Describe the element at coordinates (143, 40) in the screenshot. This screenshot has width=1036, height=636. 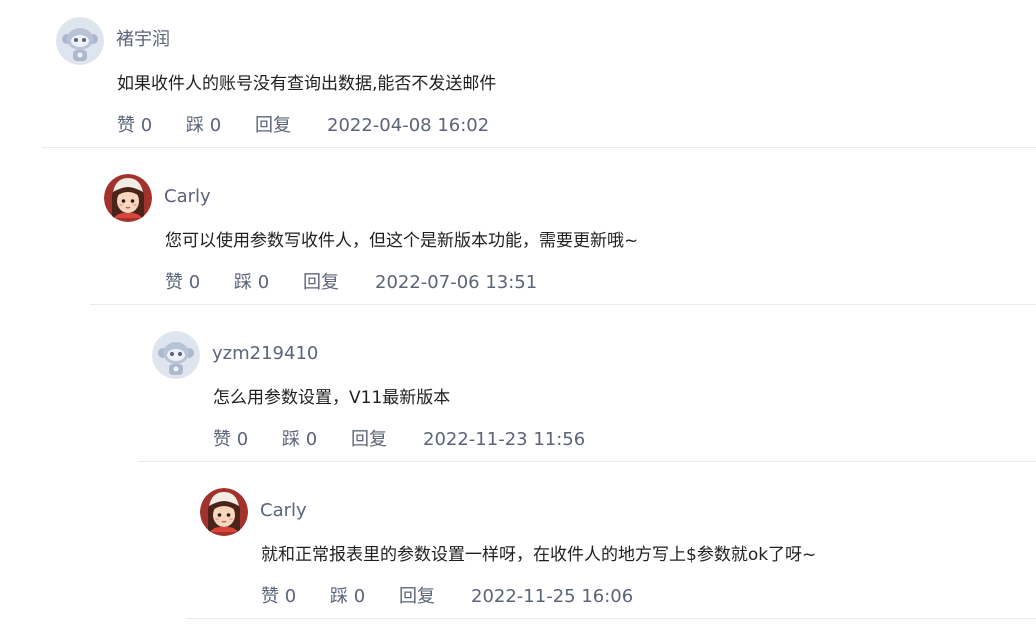
I see `comment-username: 褚宇润` at that location.